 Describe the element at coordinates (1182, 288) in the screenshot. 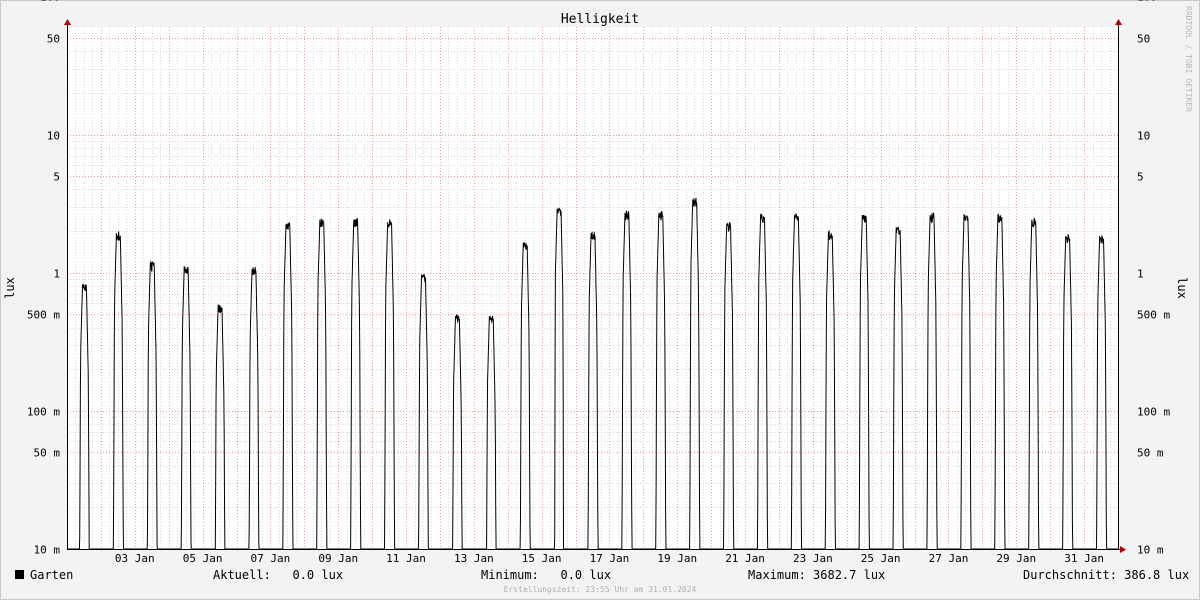

I see `y-axis-title-right: lux` at that location.